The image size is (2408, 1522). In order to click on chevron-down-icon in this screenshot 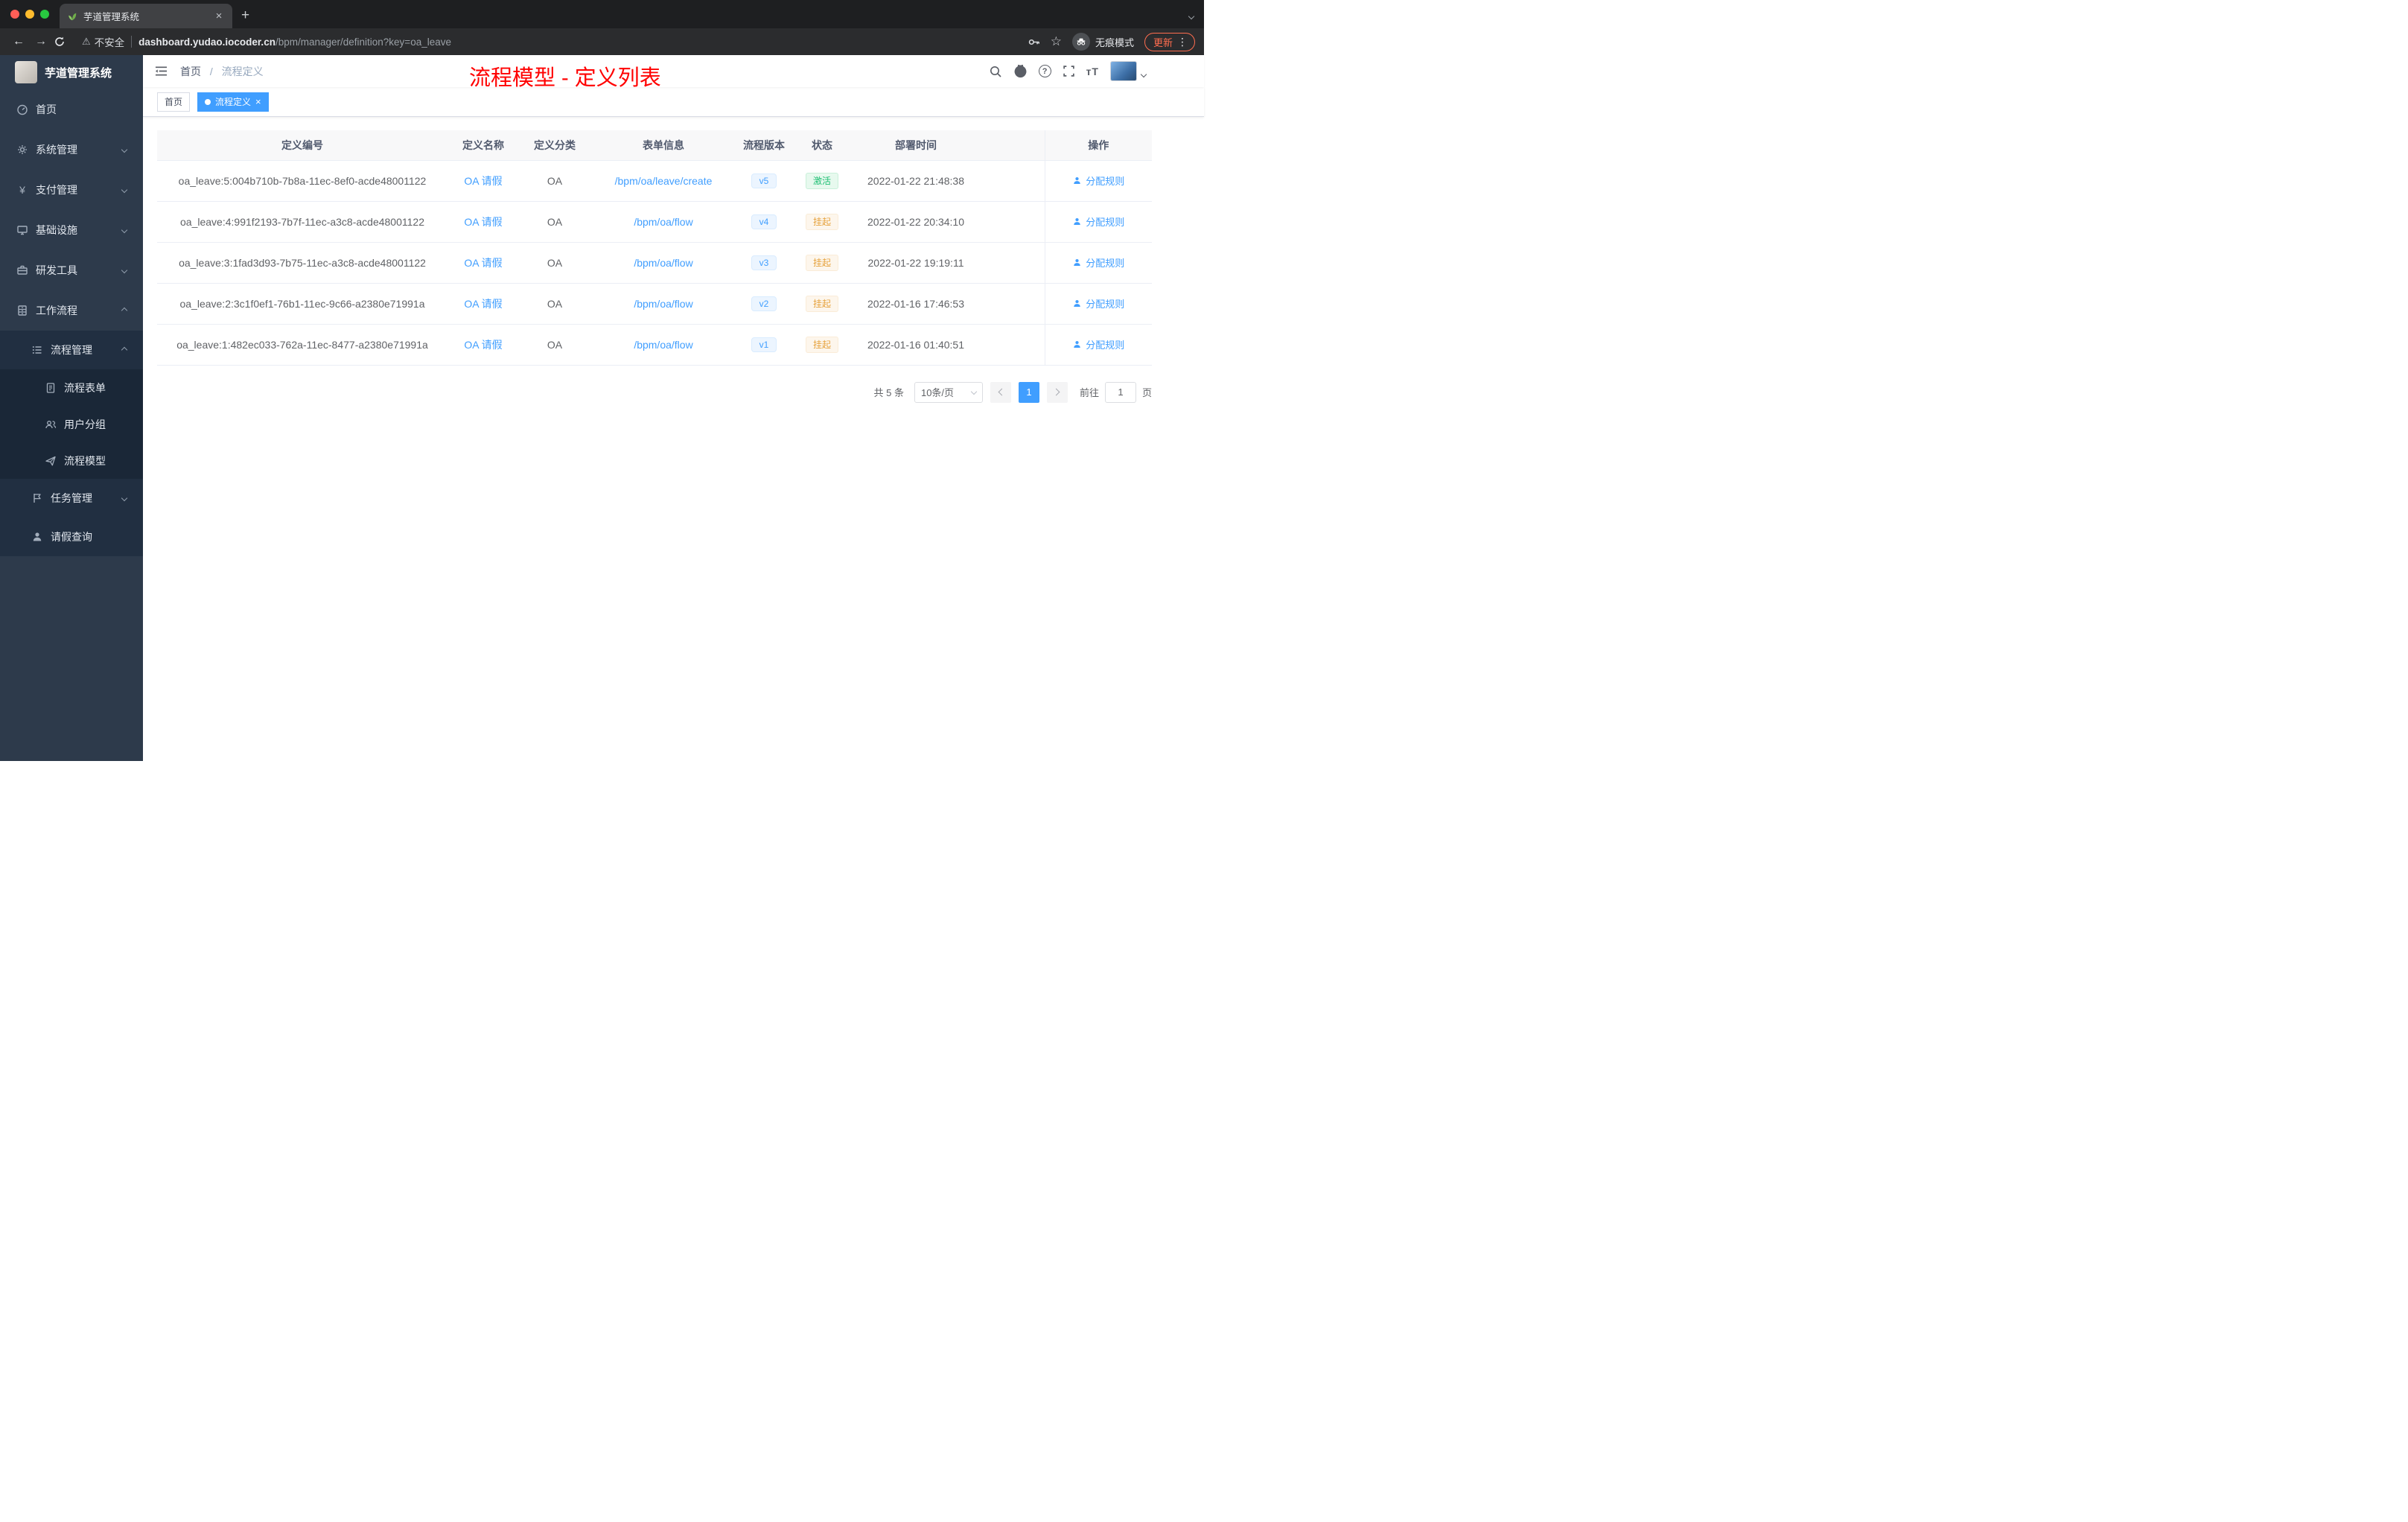, I will do `click(1143, 74)`.